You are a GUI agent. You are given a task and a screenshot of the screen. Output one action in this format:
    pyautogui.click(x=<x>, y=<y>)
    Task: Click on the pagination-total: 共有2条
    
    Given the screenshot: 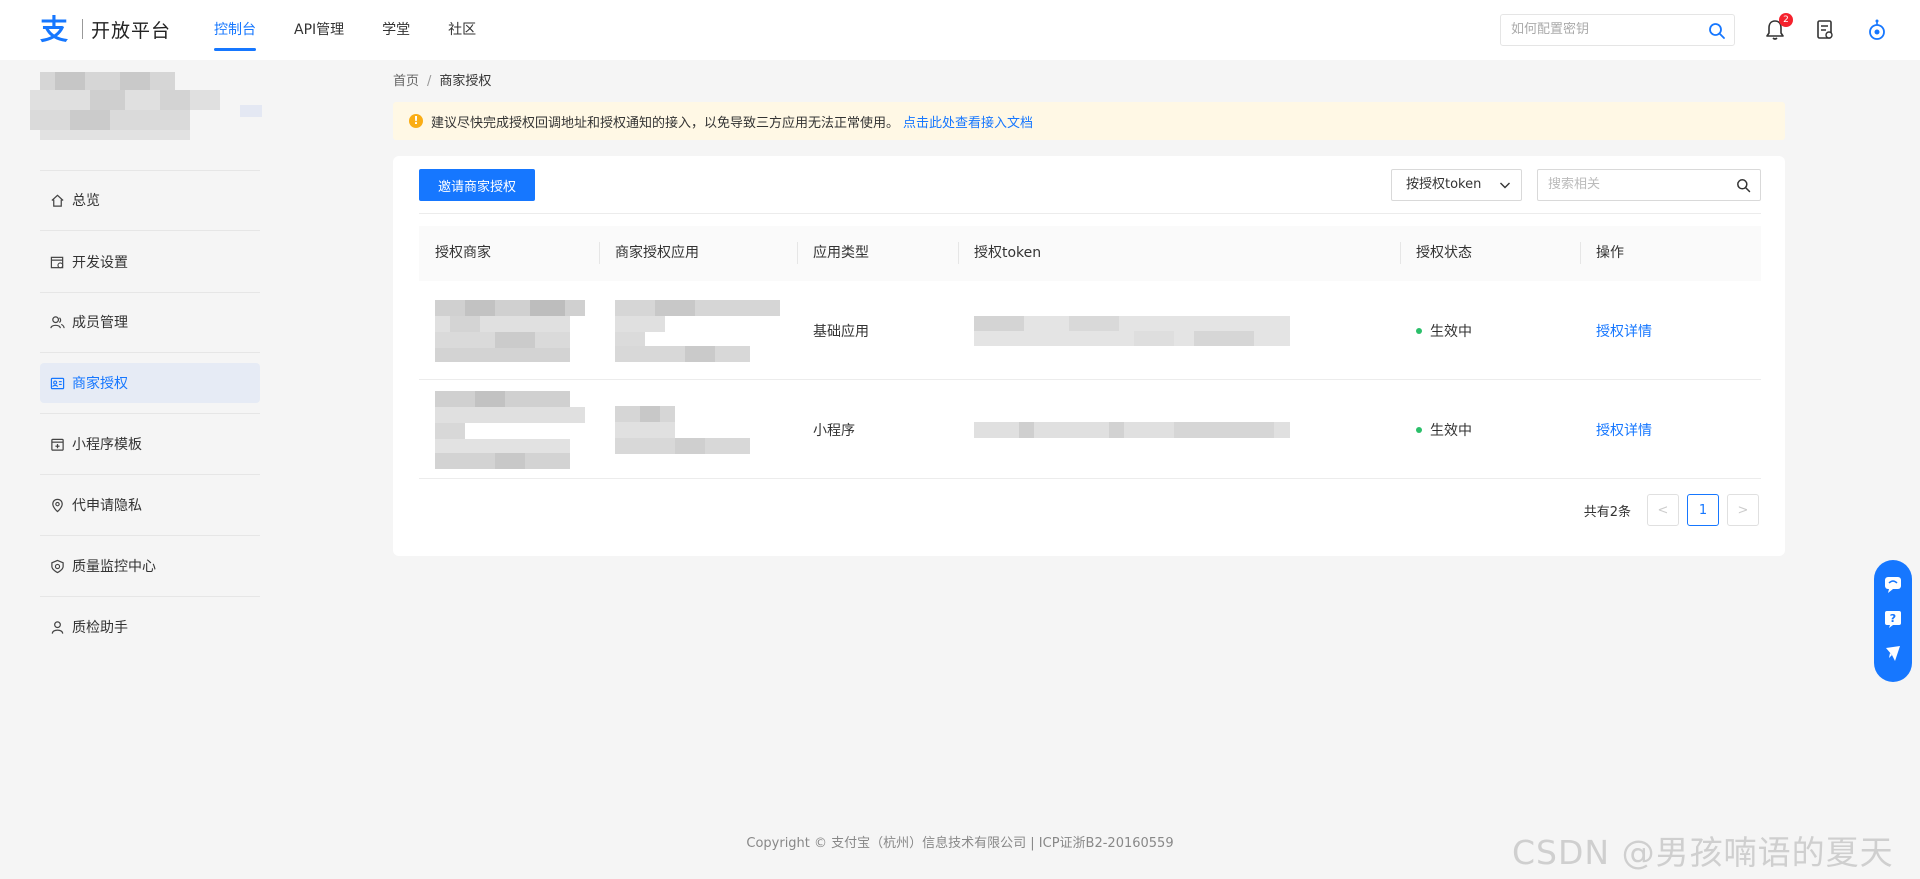 What is the action you would take?
    pyautogui.click(x=1607, y=512)
    